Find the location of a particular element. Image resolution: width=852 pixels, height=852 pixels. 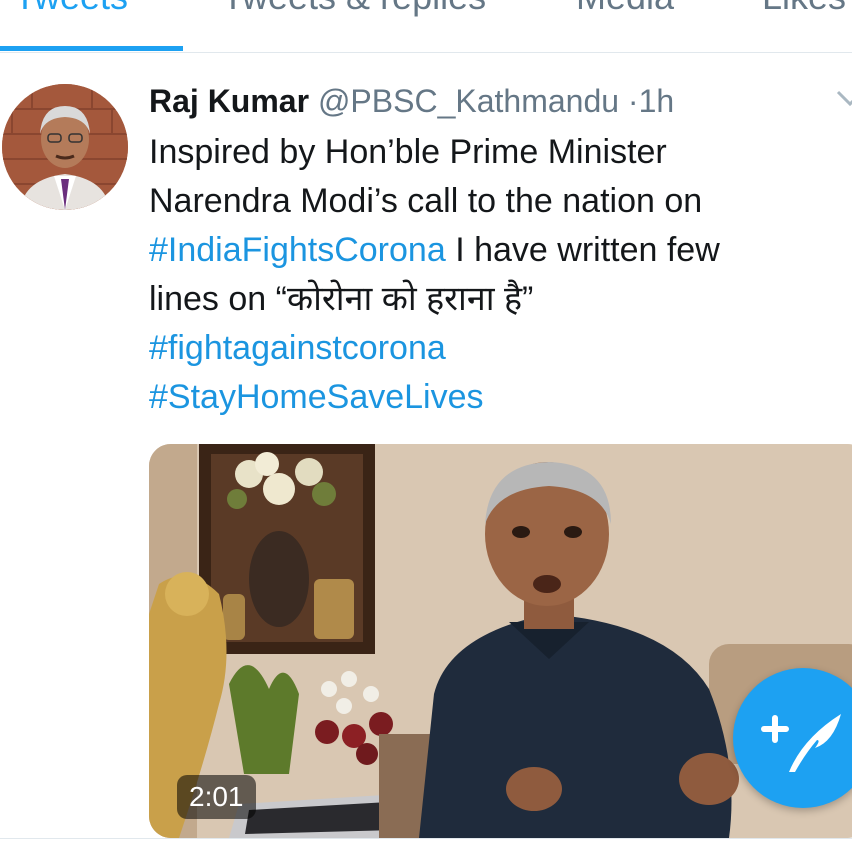

tweet-header: Raj Kumar @PBSC_Kathmandu ·1h is located at coordinates (411, 101).